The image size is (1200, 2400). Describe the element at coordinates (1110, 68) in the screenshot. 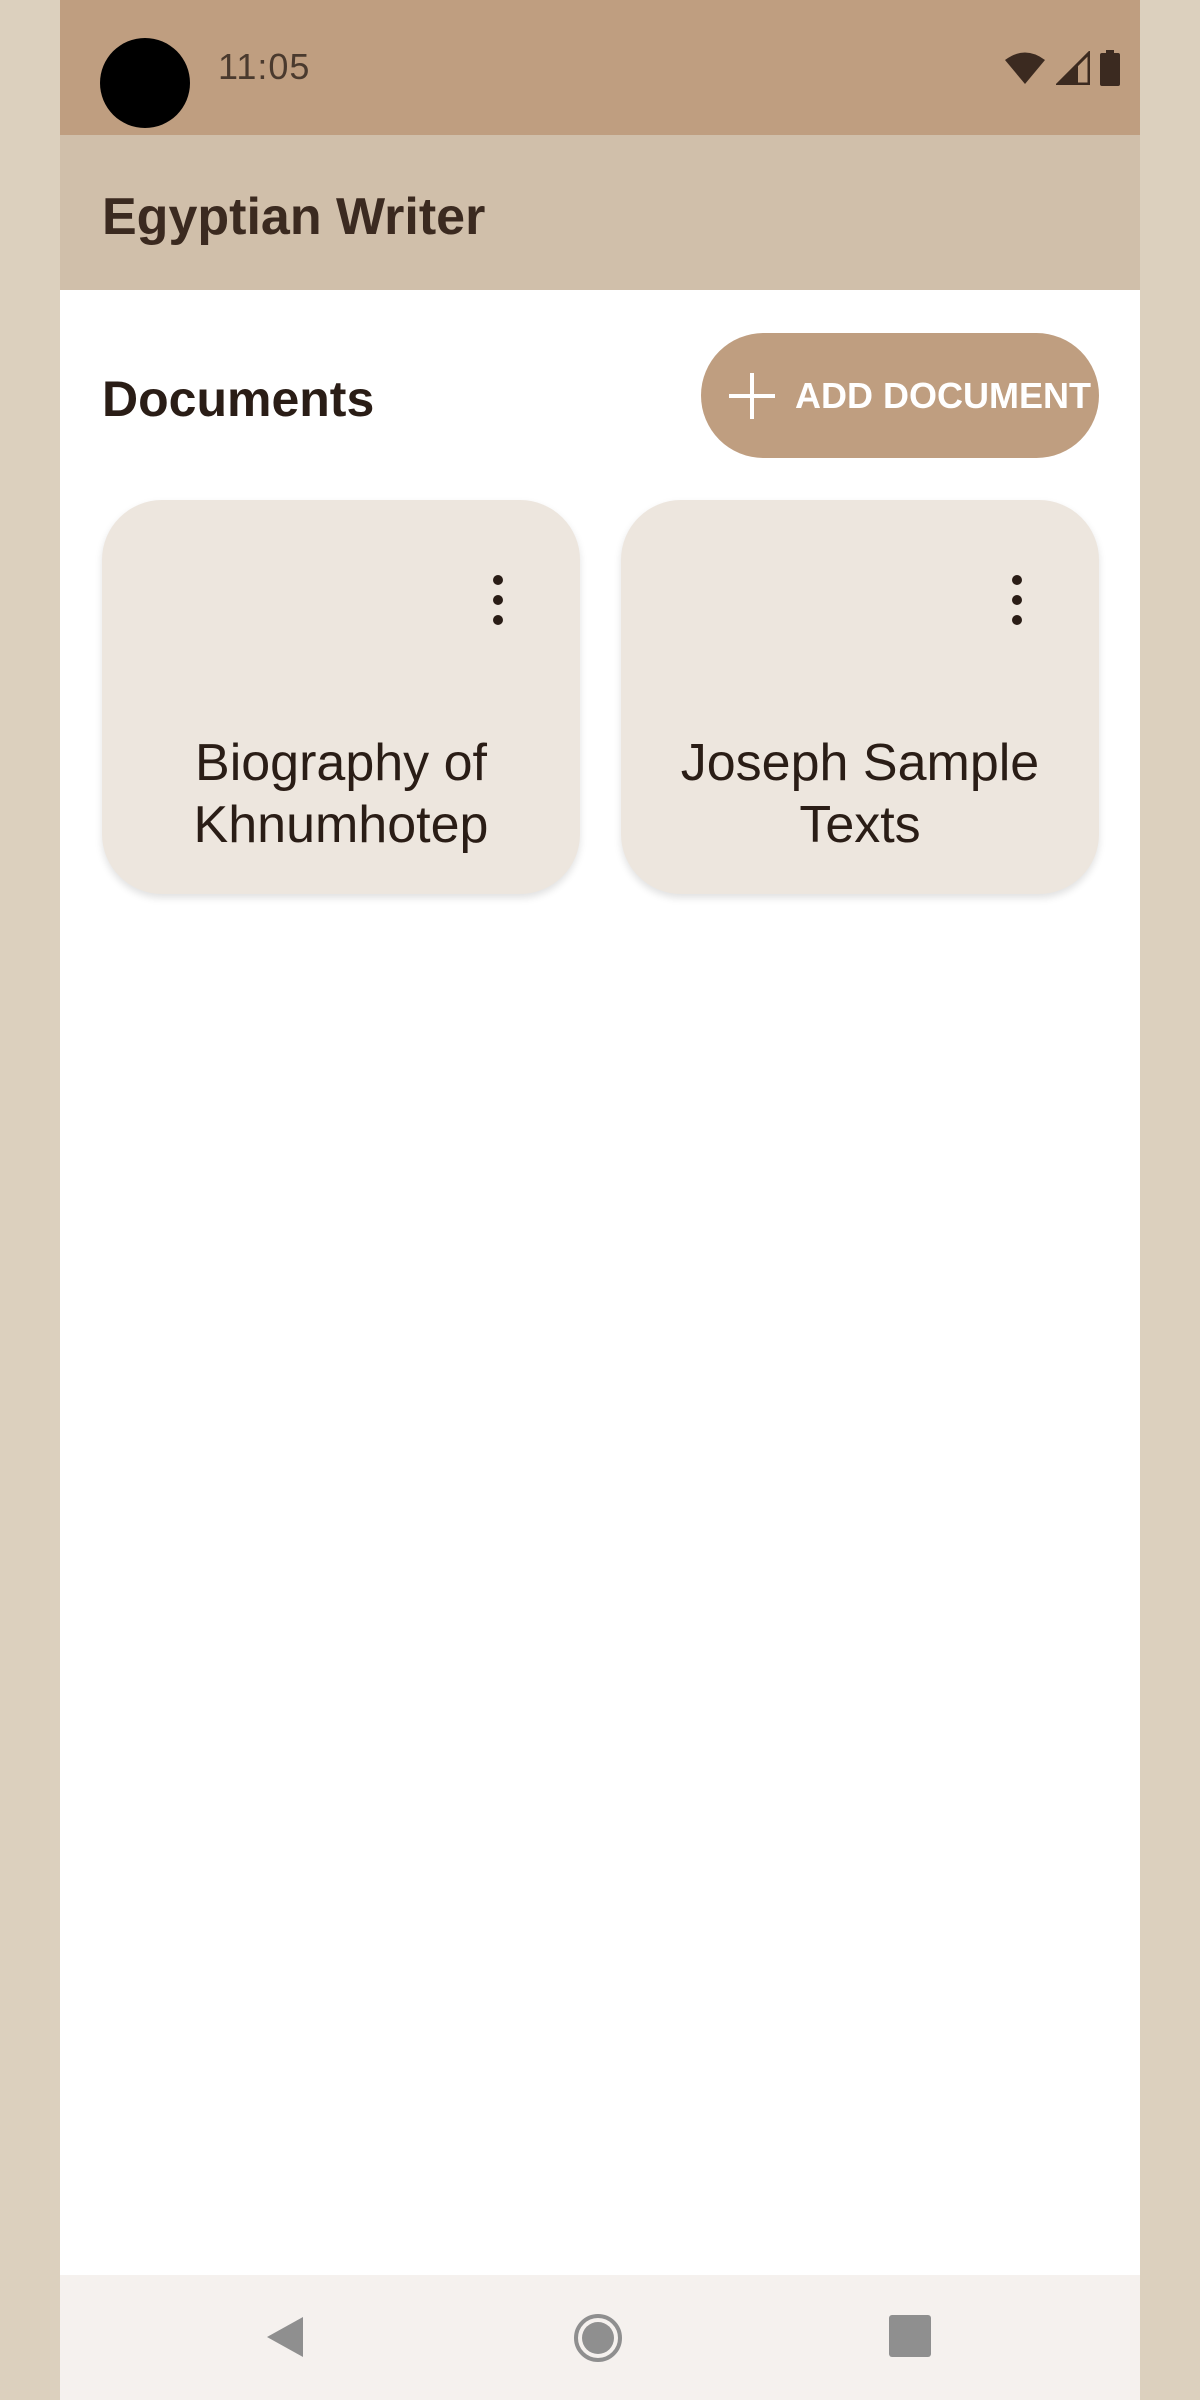

I see `battery-icon` at that location.